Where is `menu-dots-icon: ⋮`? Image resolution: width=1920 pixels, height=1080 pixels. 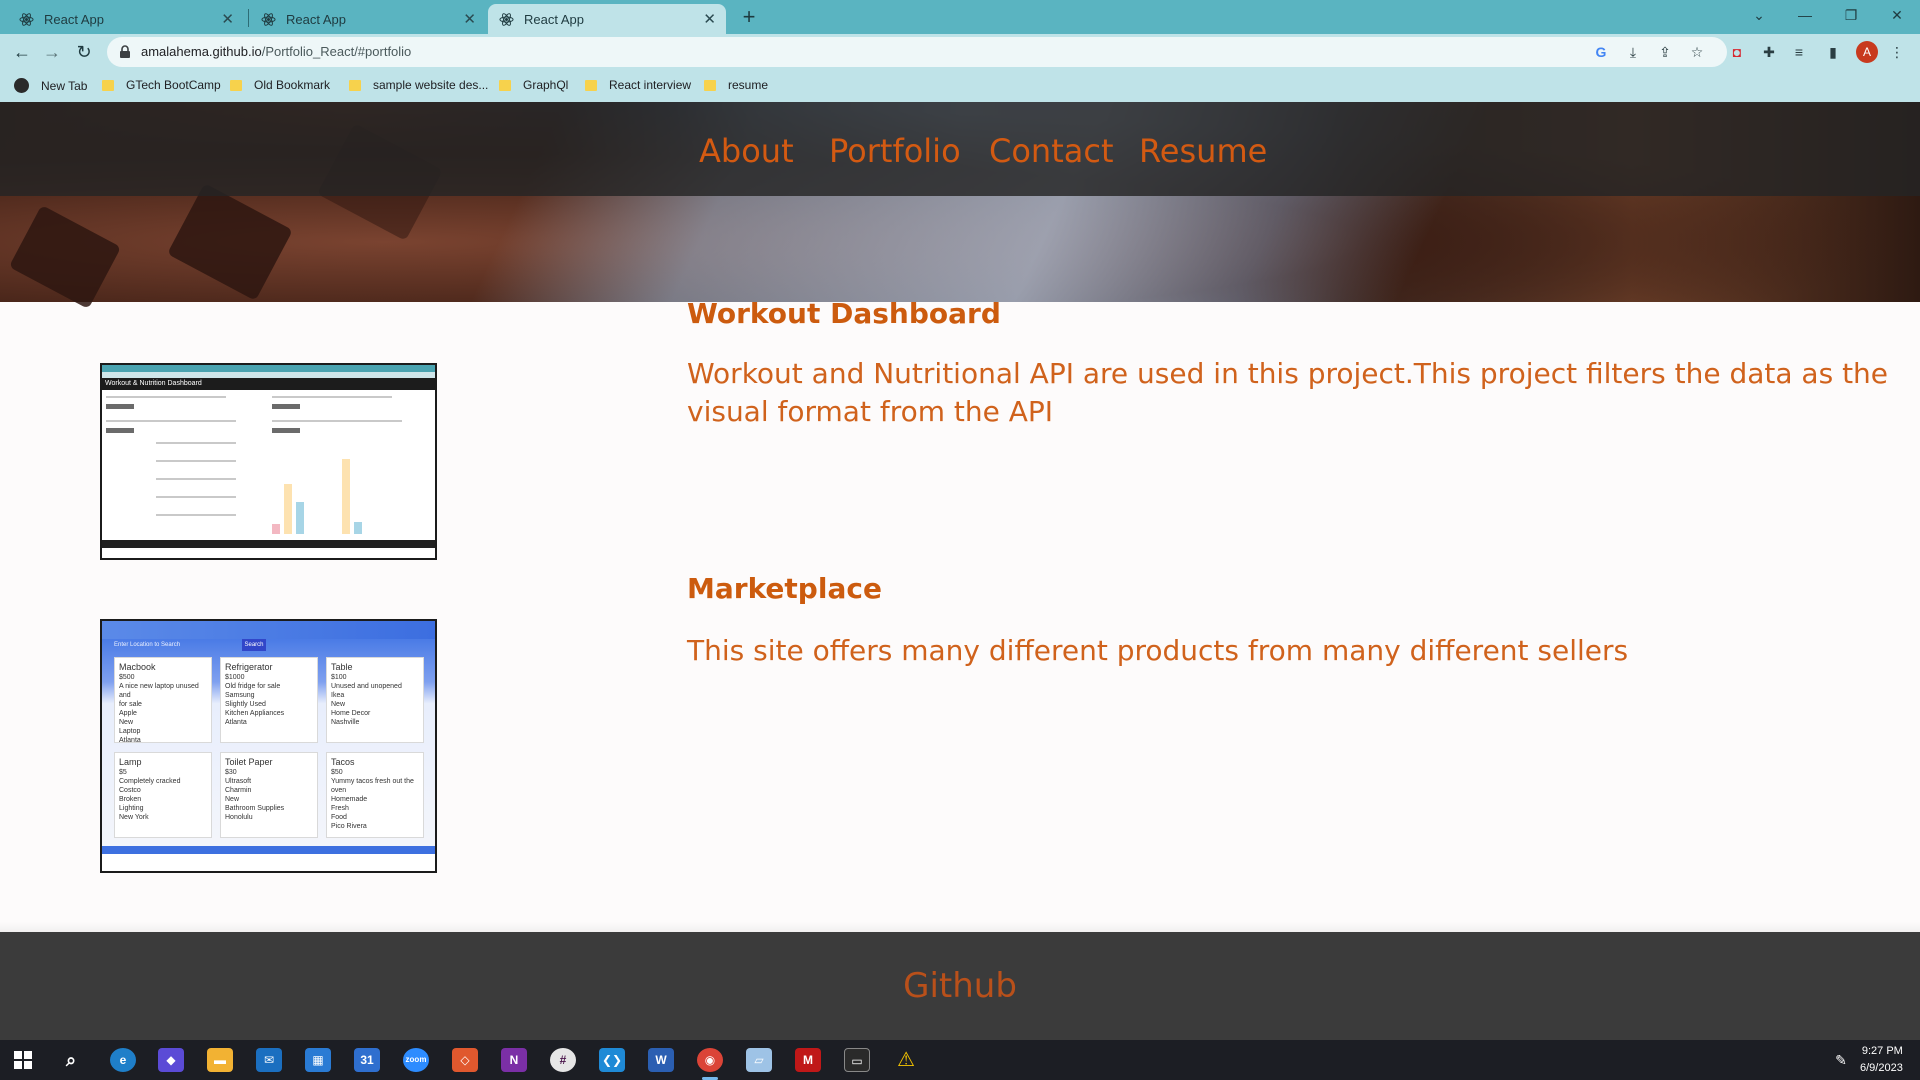 menu-dots-icon: ⋮ is located at coordinates (1897, 52).